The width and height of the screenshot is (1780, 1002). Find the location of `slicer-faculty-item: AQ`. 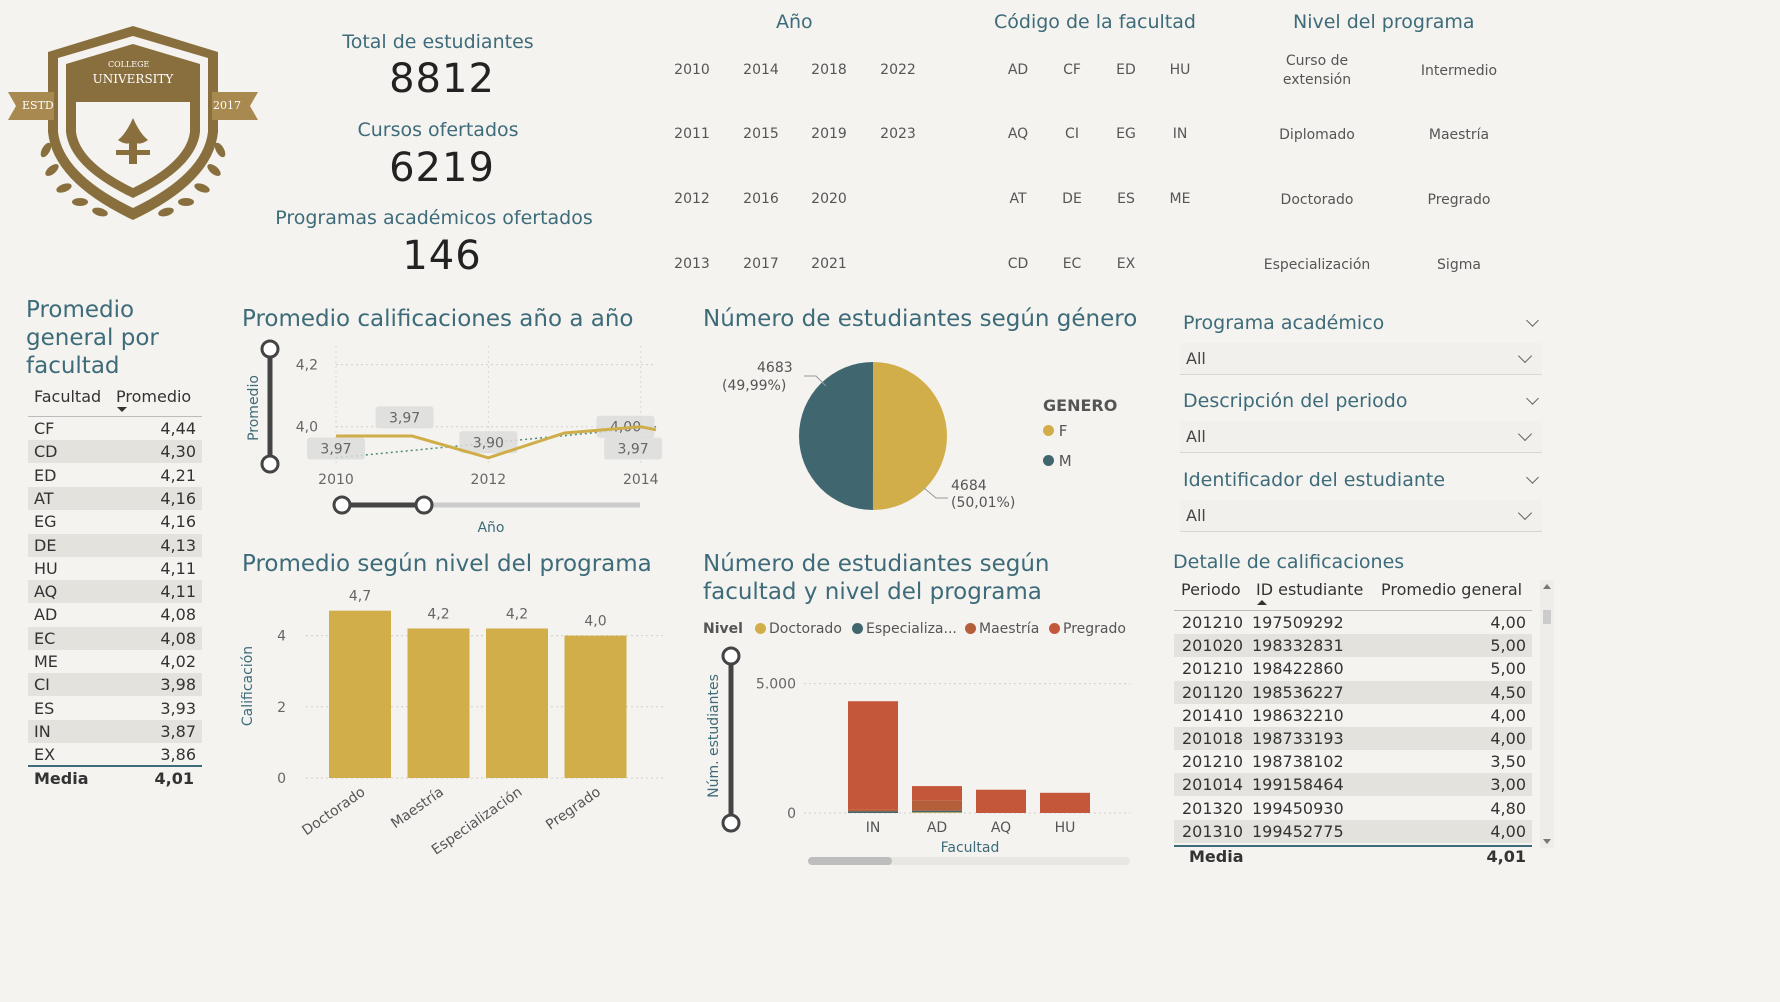

slicer-faculty-item: AQ is located at coordinates (1018, 134).